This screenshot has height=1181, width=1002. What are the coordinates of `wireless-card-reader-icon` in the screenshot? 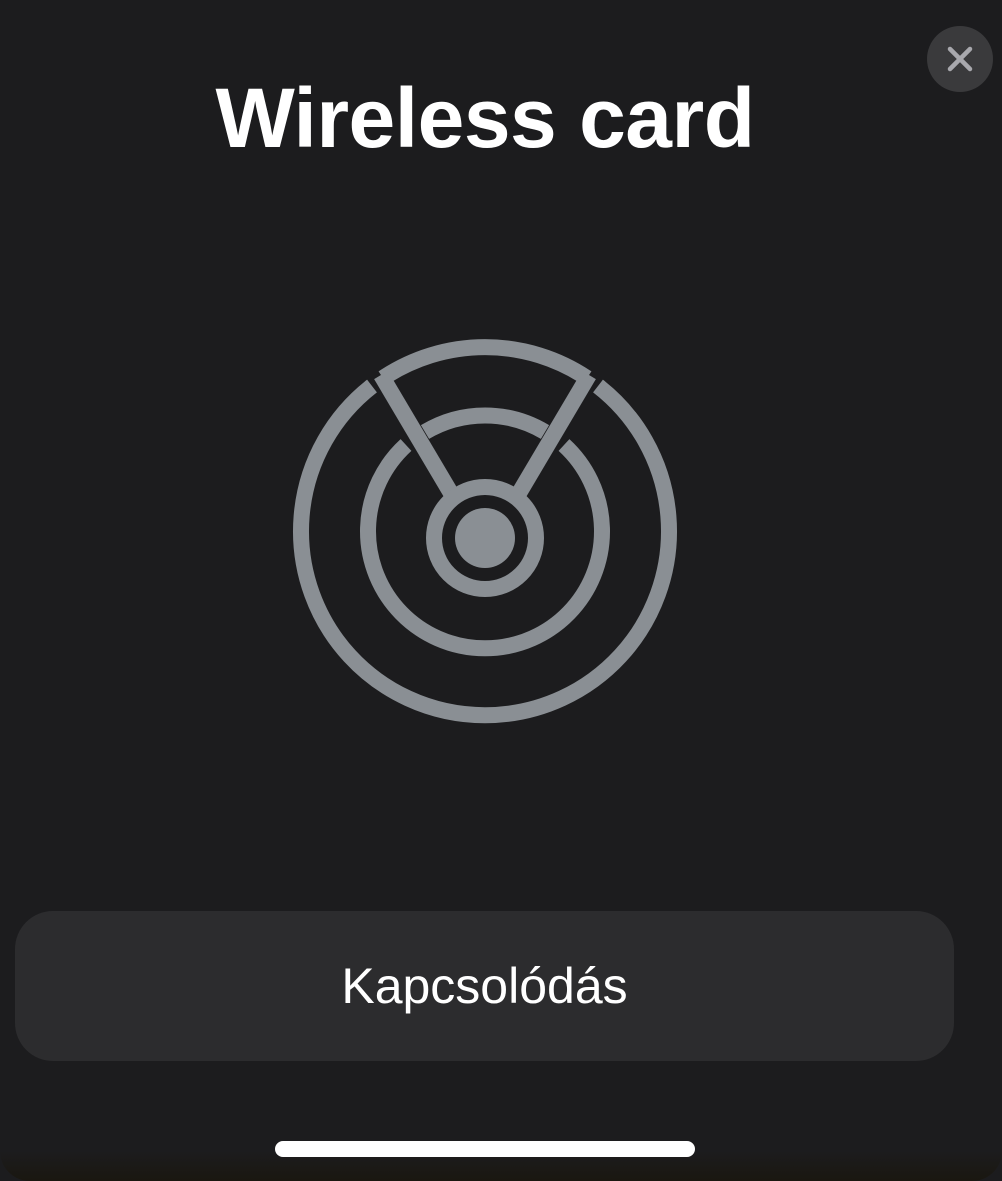 It's located at (485, 531).